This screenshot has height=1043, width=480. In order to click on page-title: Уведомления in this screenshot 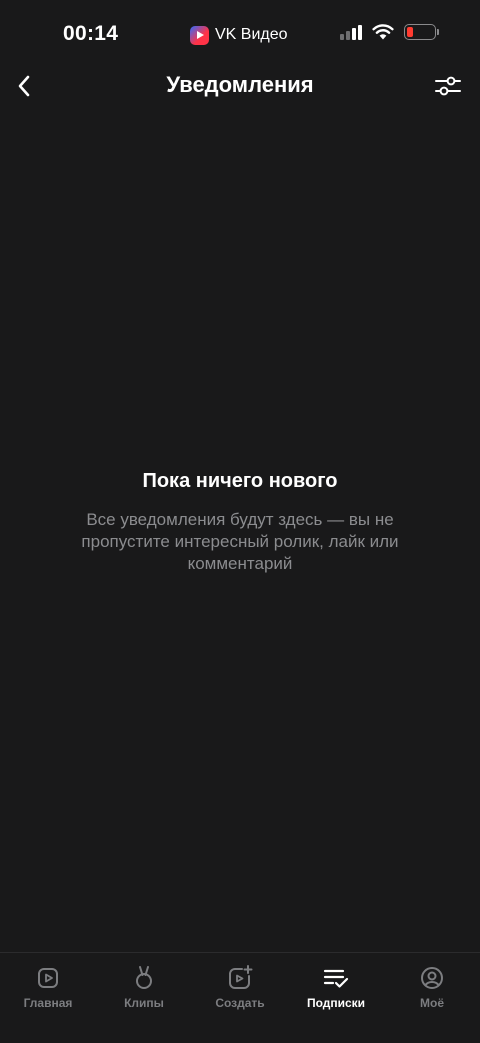, I will do `click(240, 84)`.